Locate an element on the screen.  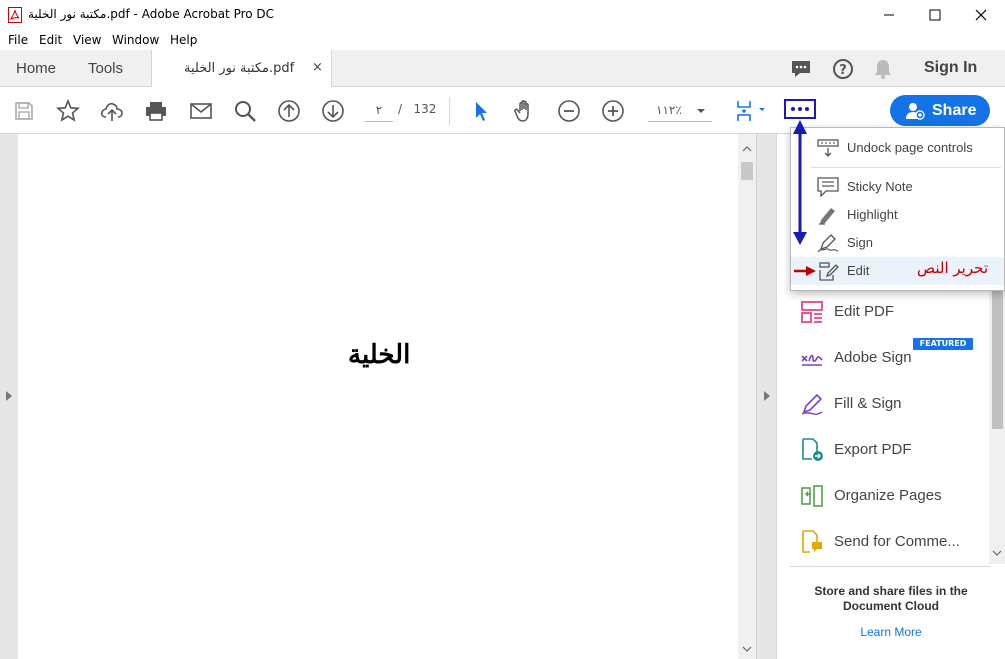
tools-scroll-down-icon is located at coordinates (997, 553).